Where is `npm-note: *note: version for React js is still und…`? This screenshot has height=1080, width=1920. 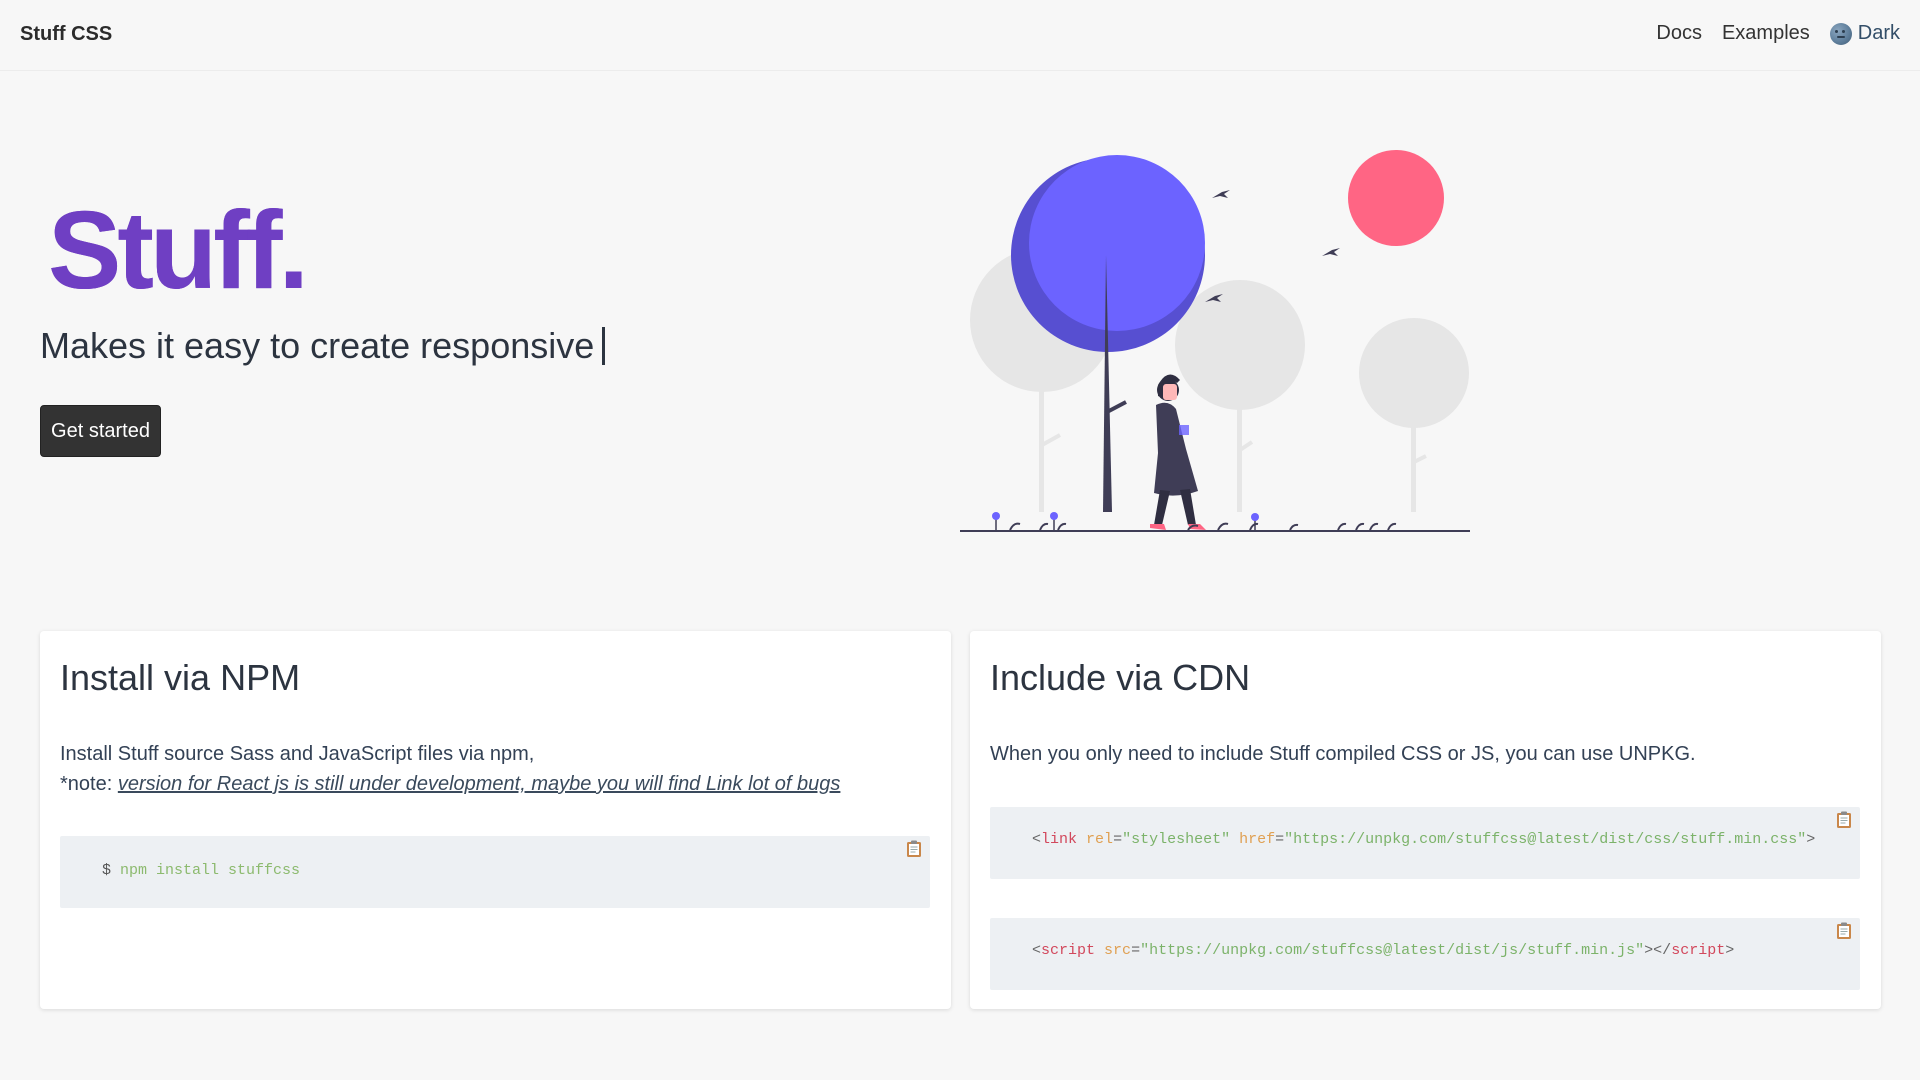 npm-note: *note: version for React js is still und… is located at coordinates (450, 784).